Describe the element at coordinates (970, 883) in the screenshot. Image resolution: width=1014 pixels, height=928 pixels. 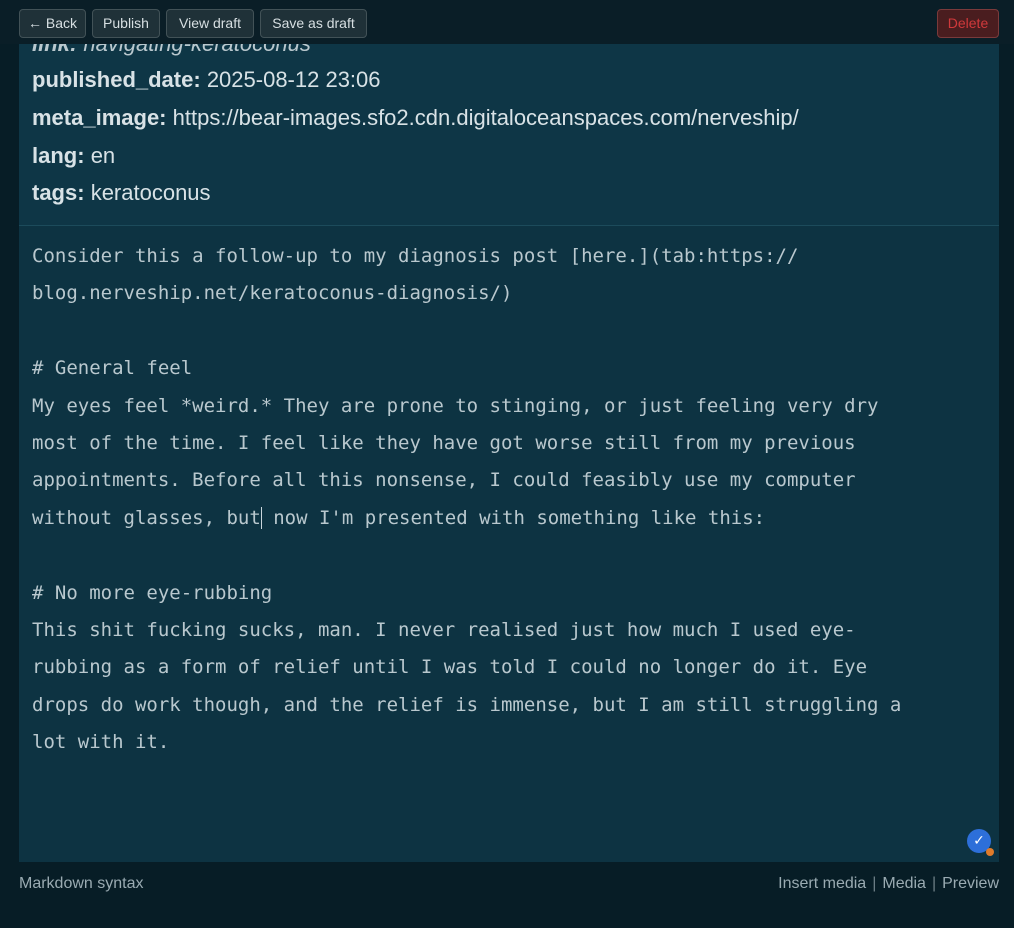
I see `preview-link: Preview` at that location.